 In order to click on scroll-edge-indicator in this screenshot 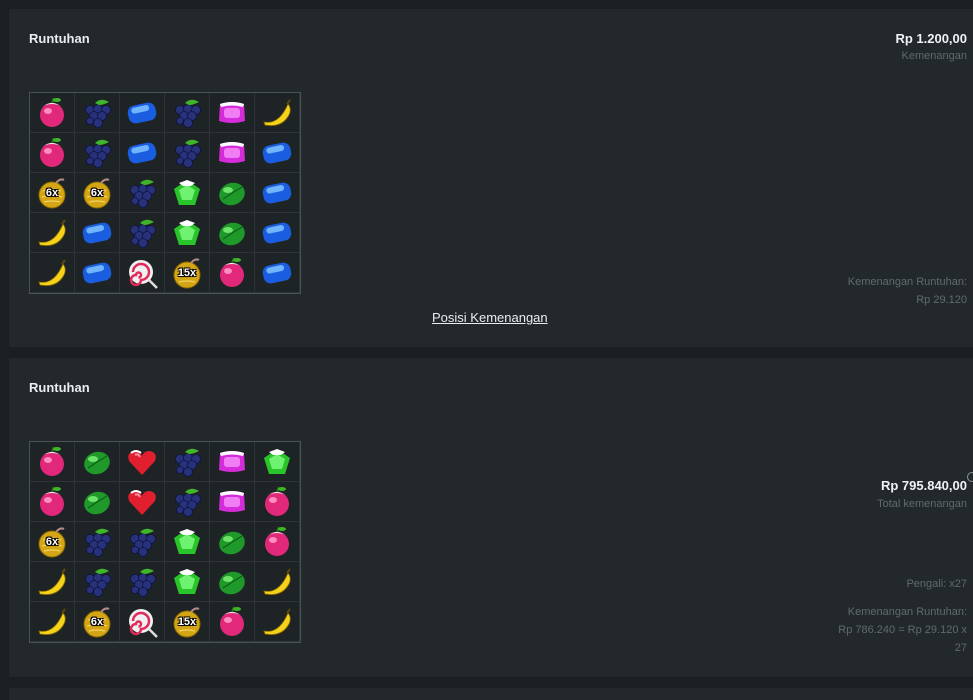, I will do `click(970, 477)`.